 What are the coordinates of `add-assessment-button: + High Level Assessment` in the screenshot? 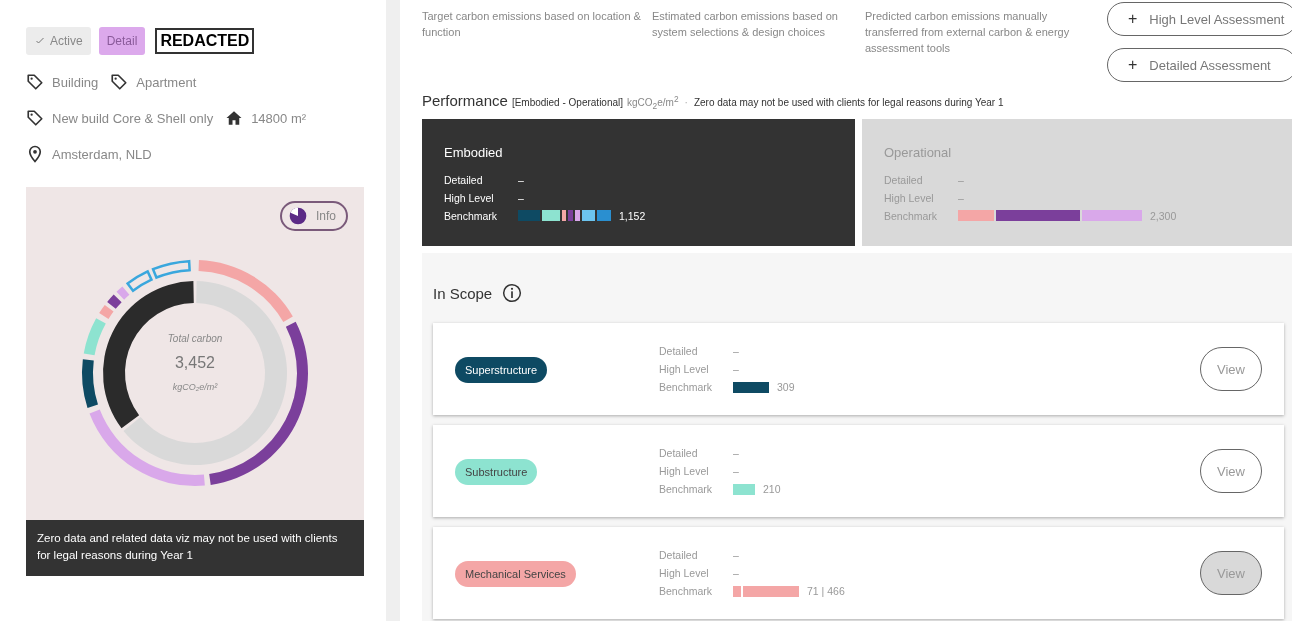 It's located at (1199, 19).